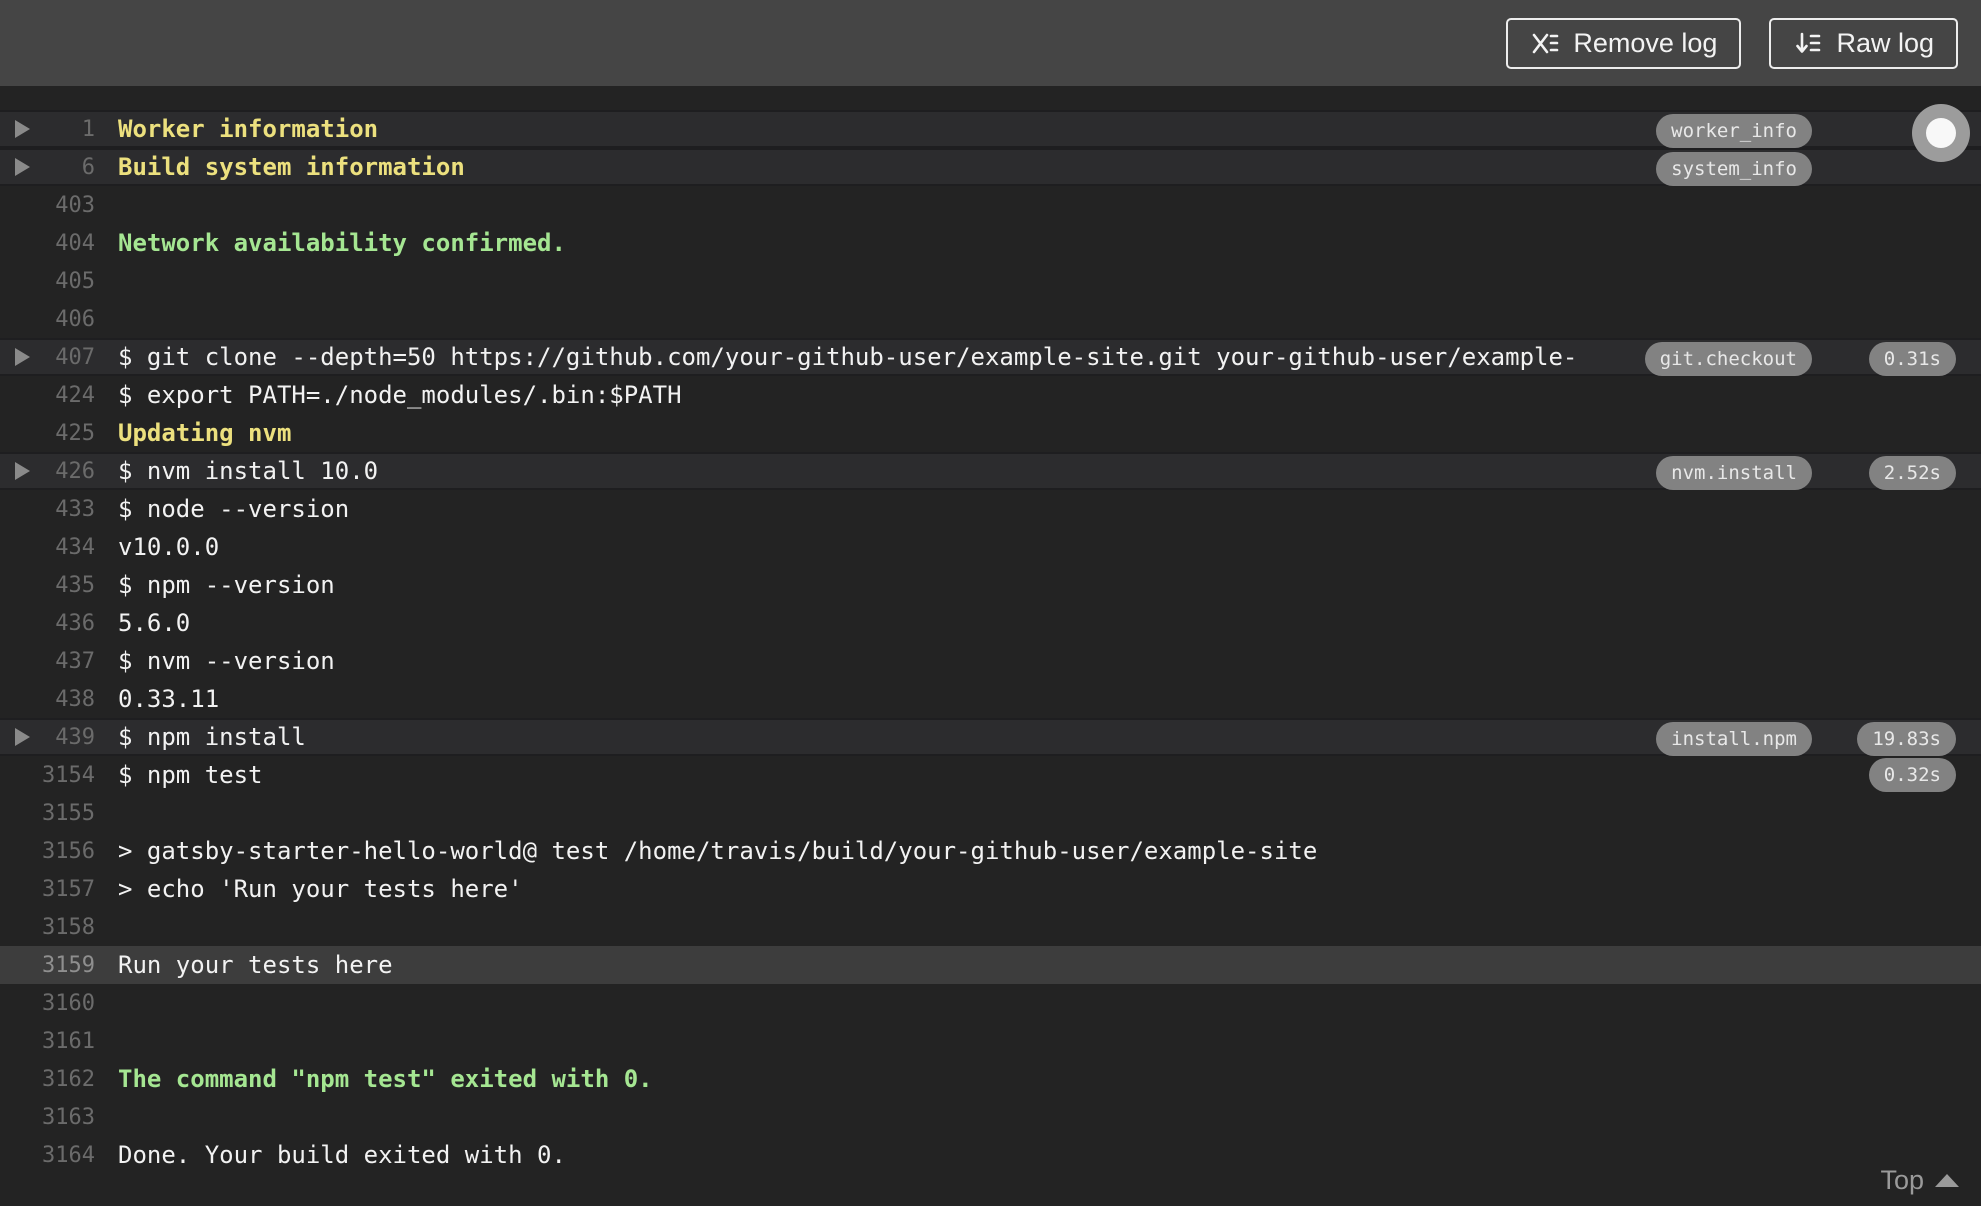 The image size is (1981, 1206). What do you see at coordinates (169, 547) in the screenshot?
I see `line-text: v10.0.0` at bounding box center [169, 547].